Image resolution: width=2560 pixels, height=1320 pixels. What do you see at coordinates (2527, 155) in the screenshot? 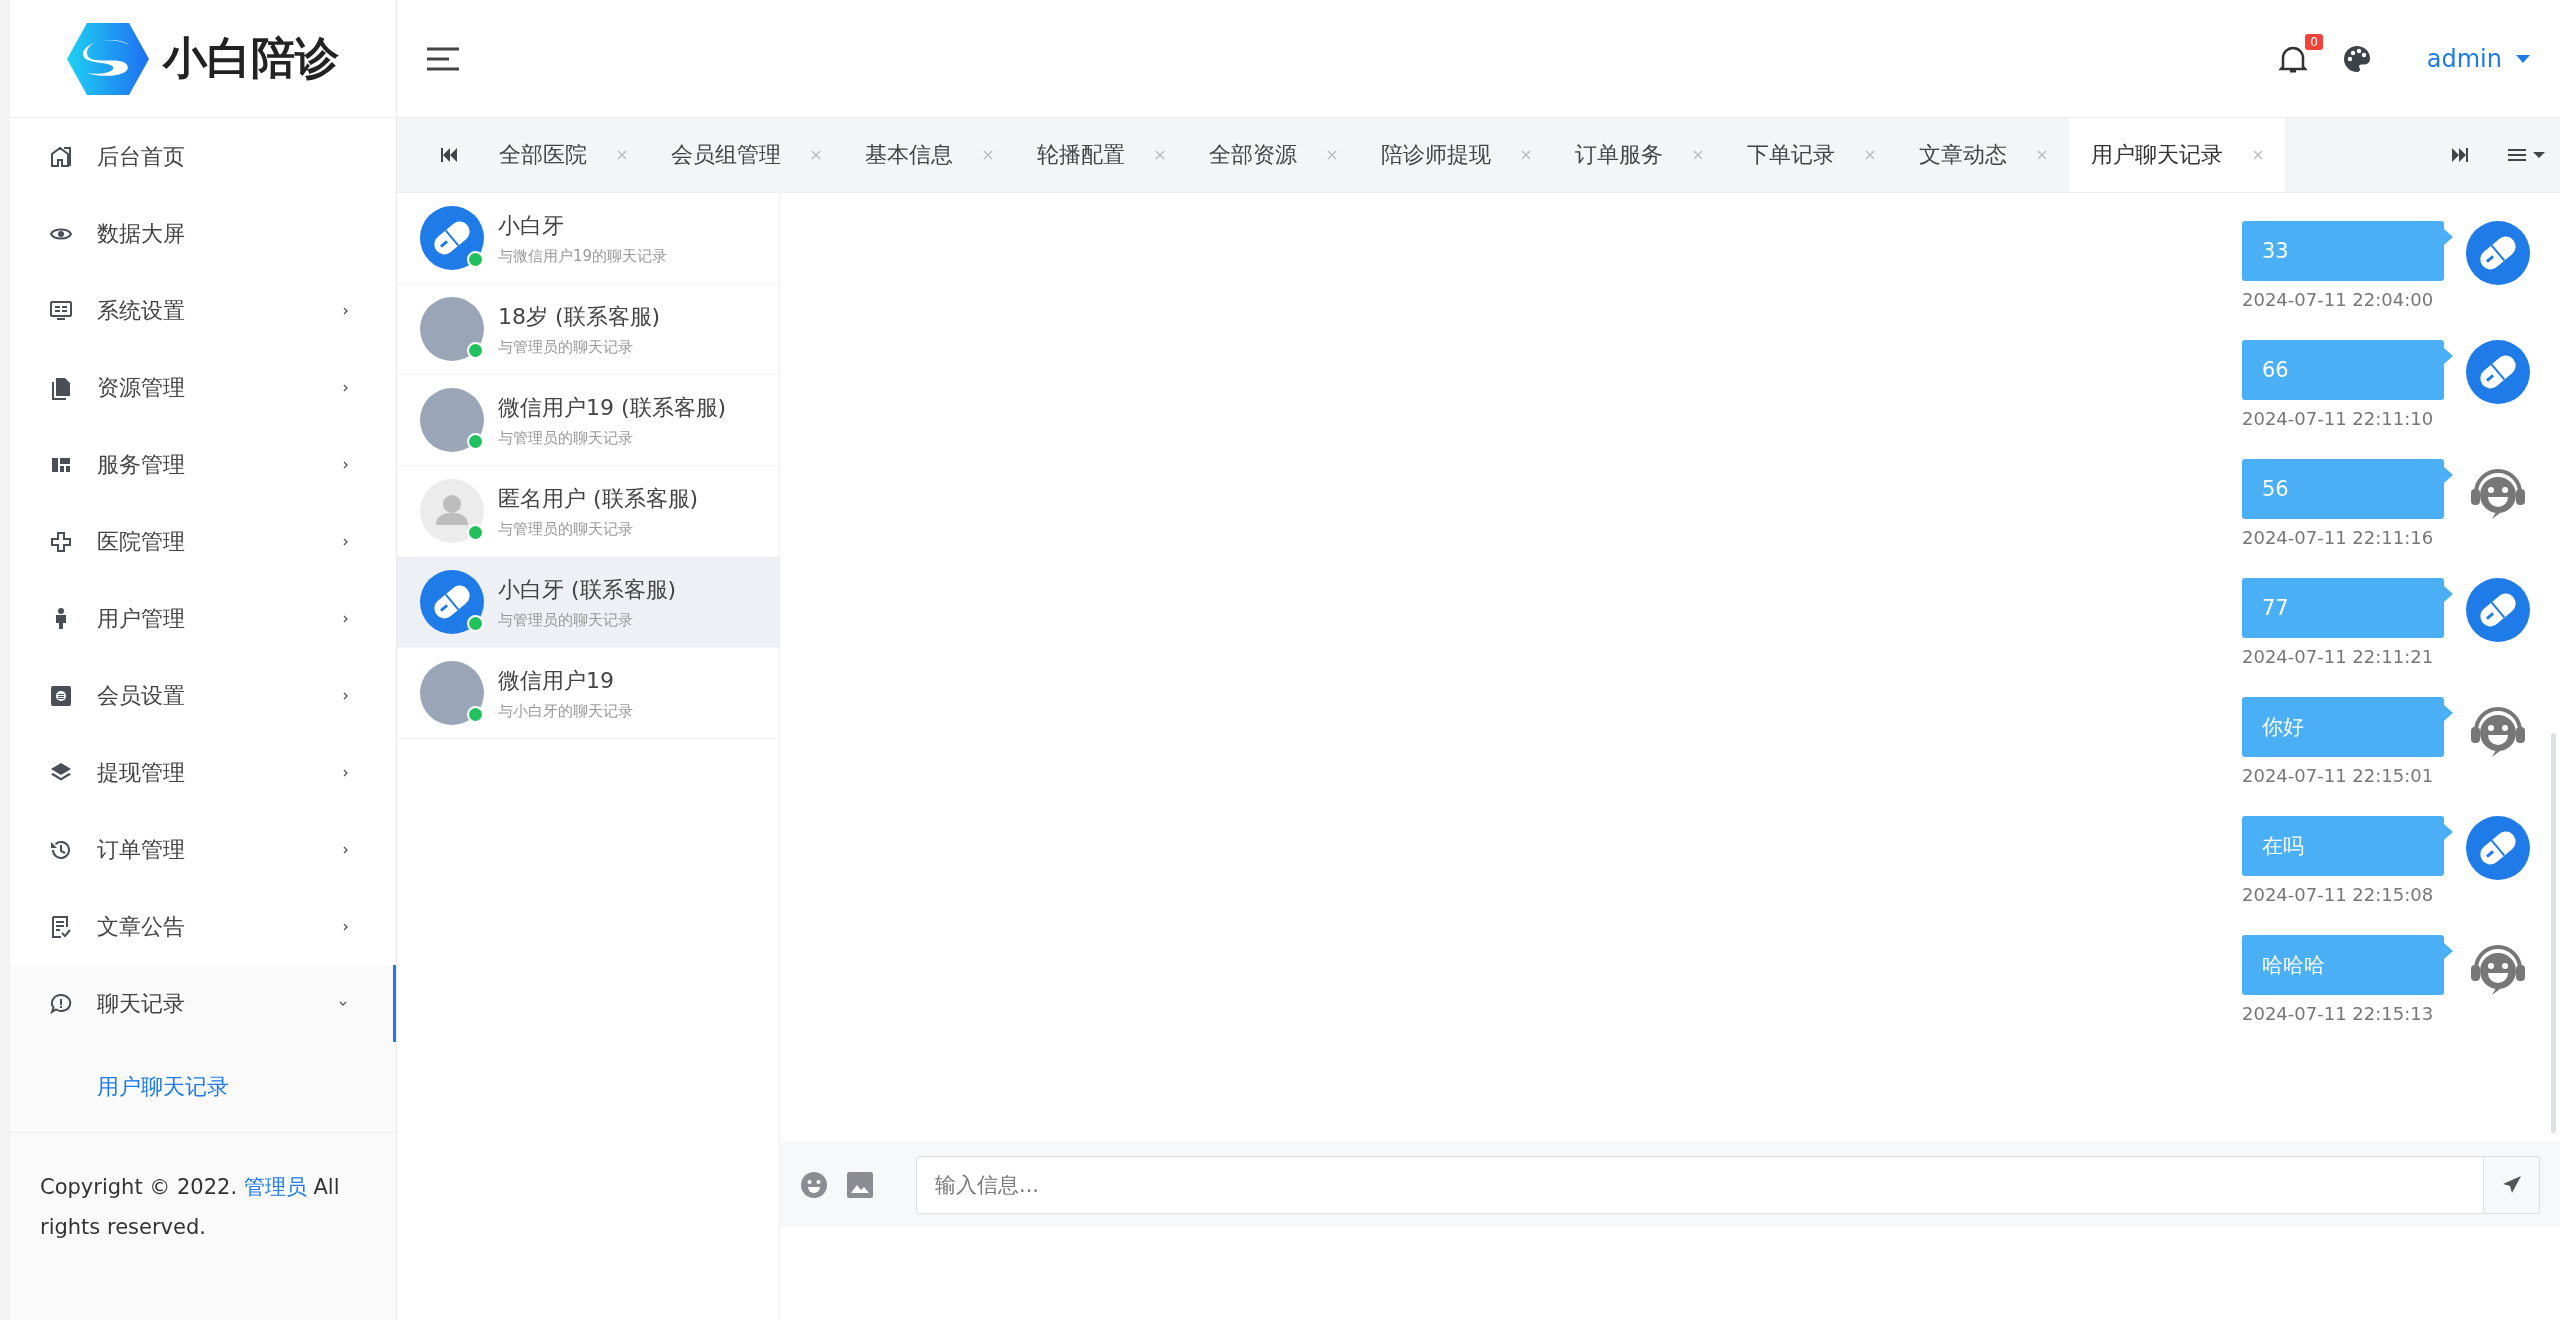
I see `tab-menu-icon` at bounding box center [2527, 155].